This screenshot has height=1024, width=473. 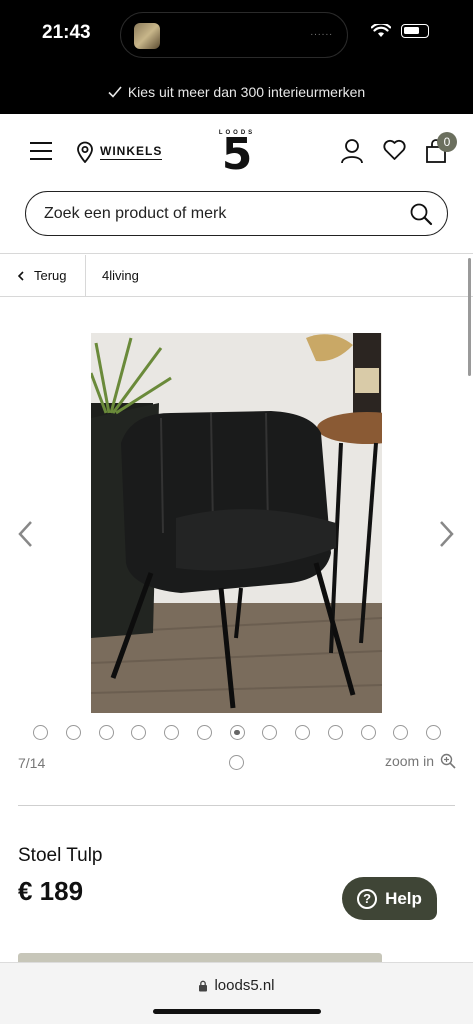 What do you see at coordinates (203, 985) in the screenshot?
I see `lock-icon` at bounding box center [203, 985].